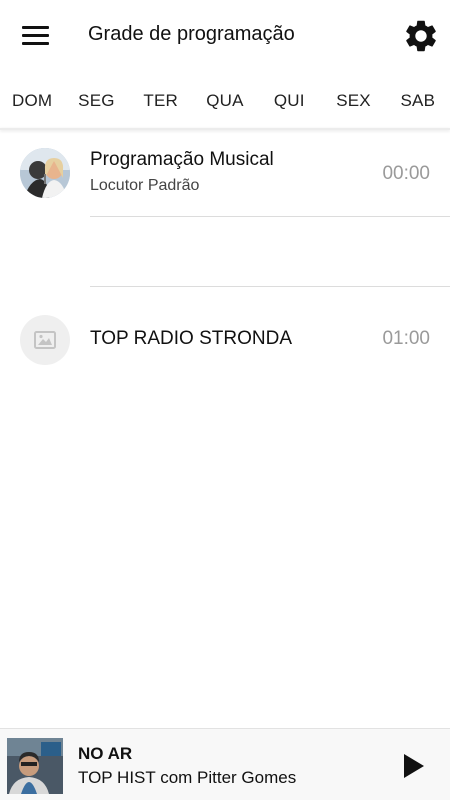 The image size is (450, 800). Describe the element at coordinates (182, 159) in the screenshot. I see `program-title: Programação Musical` at that location.